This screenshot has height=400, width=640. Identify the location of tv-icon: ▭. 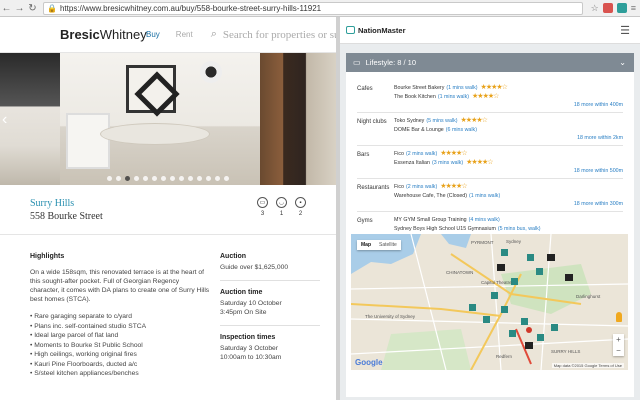
(357, 62).